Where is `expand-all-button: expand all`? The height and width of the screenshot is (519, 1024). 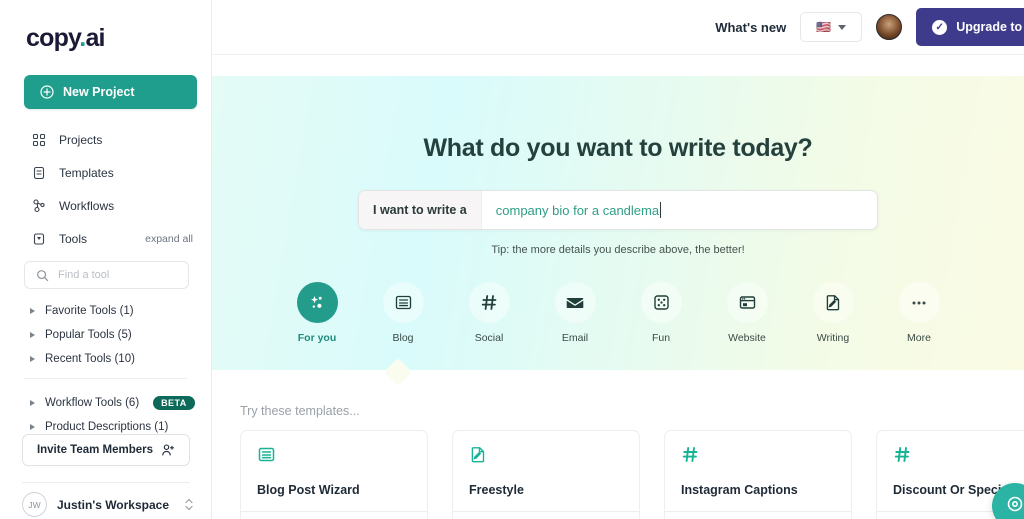 expand-all-button: expand all is located at coordinates (169, 239).